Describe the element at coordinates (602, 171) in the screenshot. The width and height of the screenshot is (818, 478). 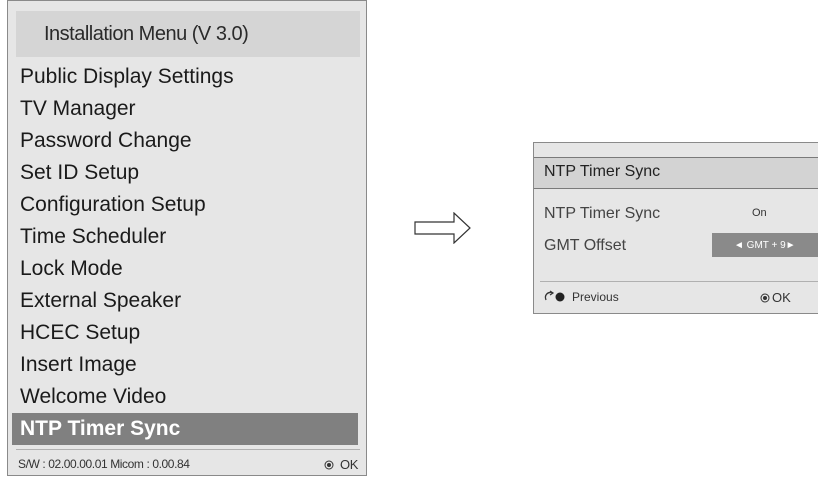
I see `ntp-panel-title: NTP Timer Sync` at that location.